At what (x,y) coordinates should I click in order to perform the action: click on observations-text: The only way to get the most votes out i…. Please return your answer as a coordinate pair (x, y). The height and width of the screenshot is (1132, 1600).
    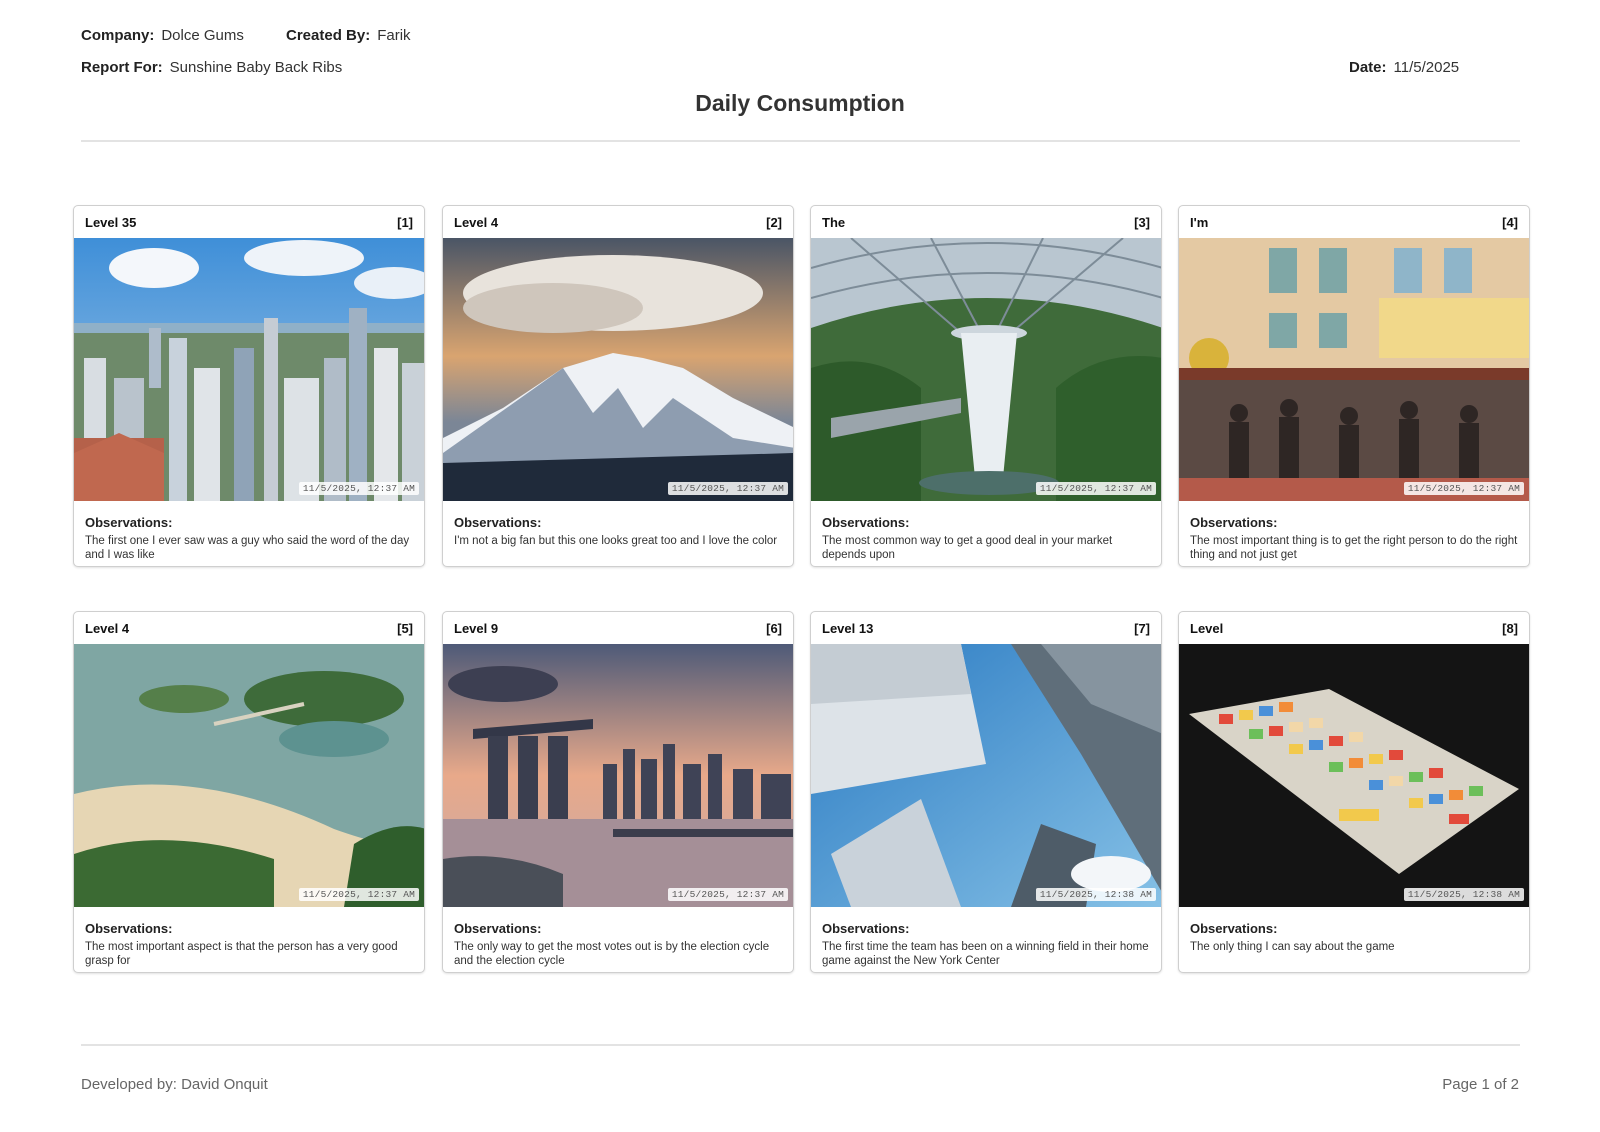
    Looking at the image, I should click on (612, 954).